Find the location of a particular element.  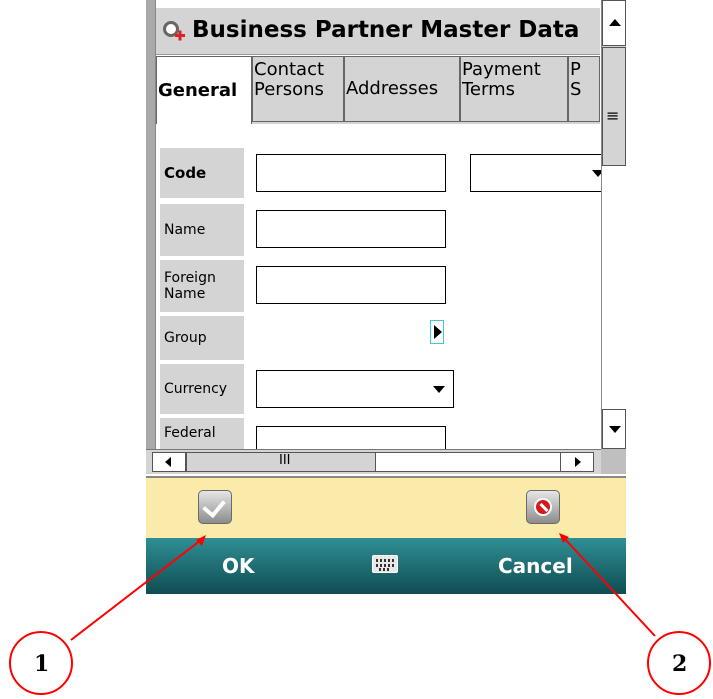

keyboard-icon is located at coordinates (385, 564).